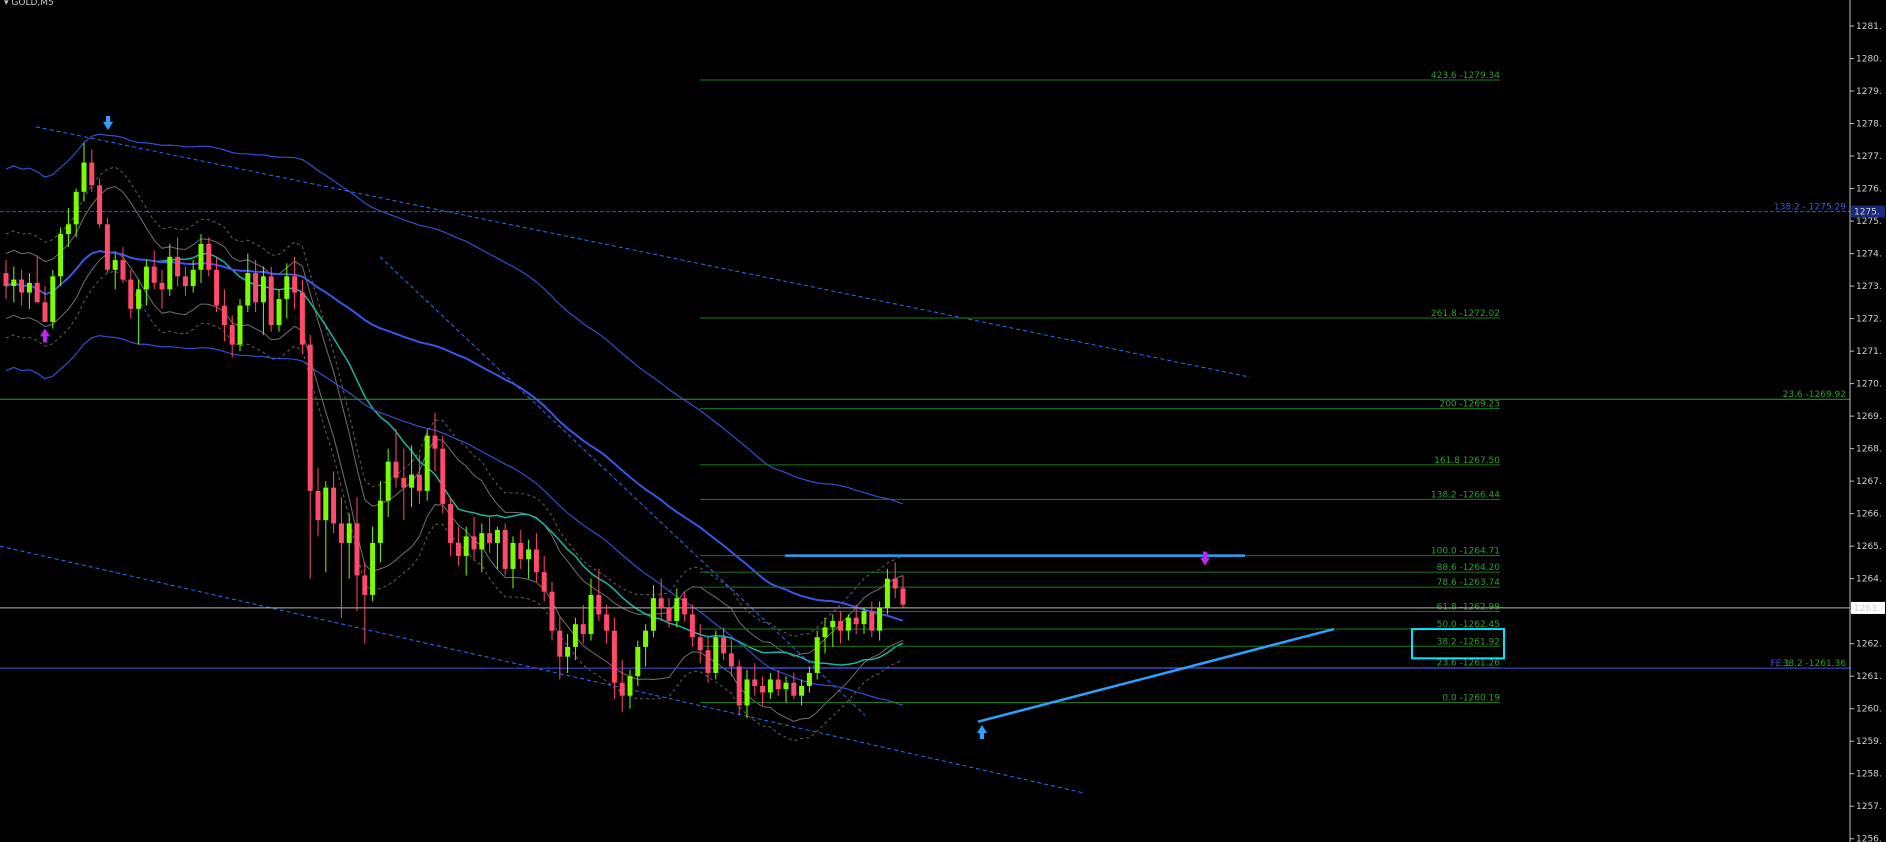 The height and width of the screenshot is (842, 1886). I want to click on price-tick-label: 1278., so click(1869, 125).